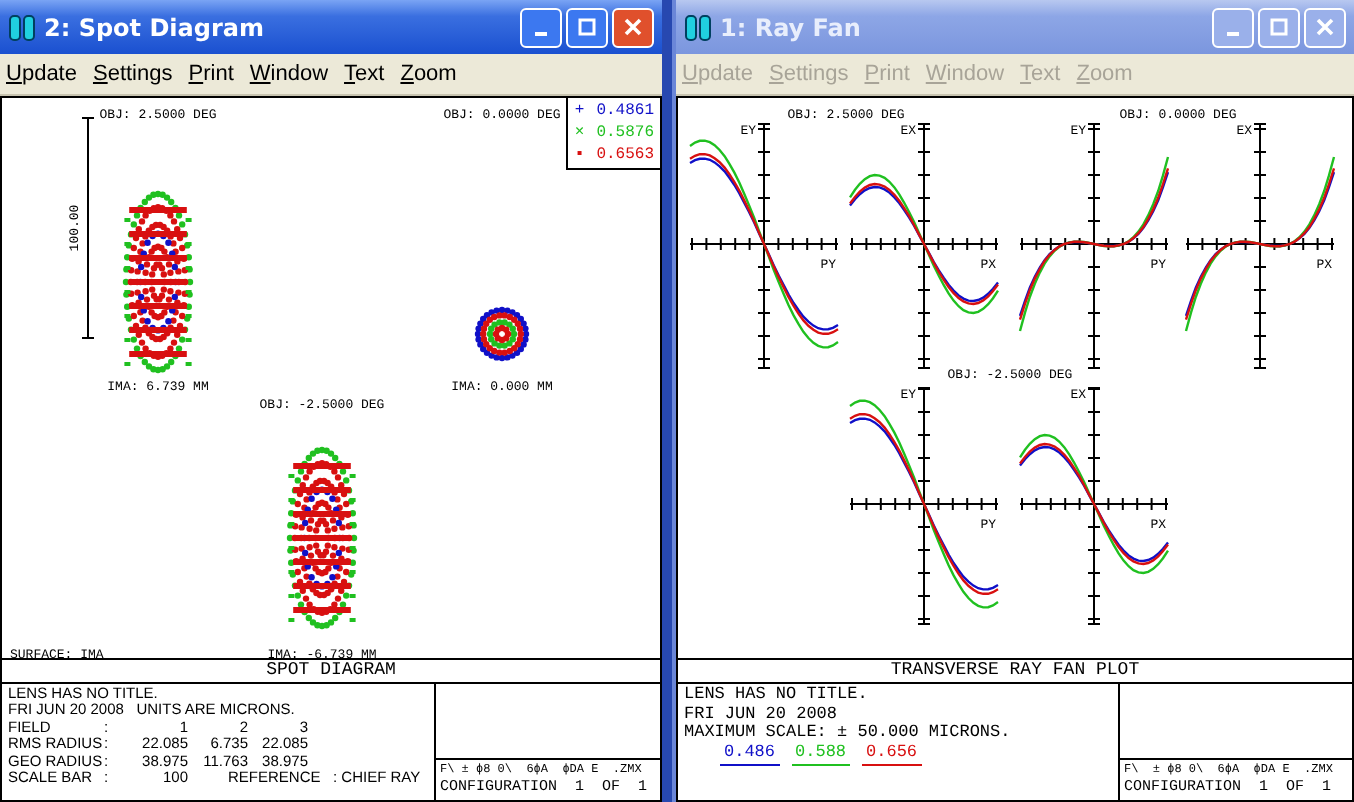  Describe the element at coordinates (41, 74) in the screenshot. I see `menu-item: Update` at that location.